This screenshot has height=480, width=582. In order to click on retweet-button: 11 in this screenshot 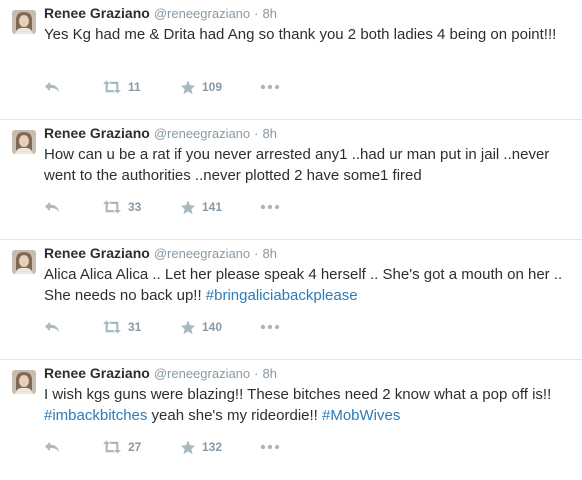, I will do `click(141, 87)`.